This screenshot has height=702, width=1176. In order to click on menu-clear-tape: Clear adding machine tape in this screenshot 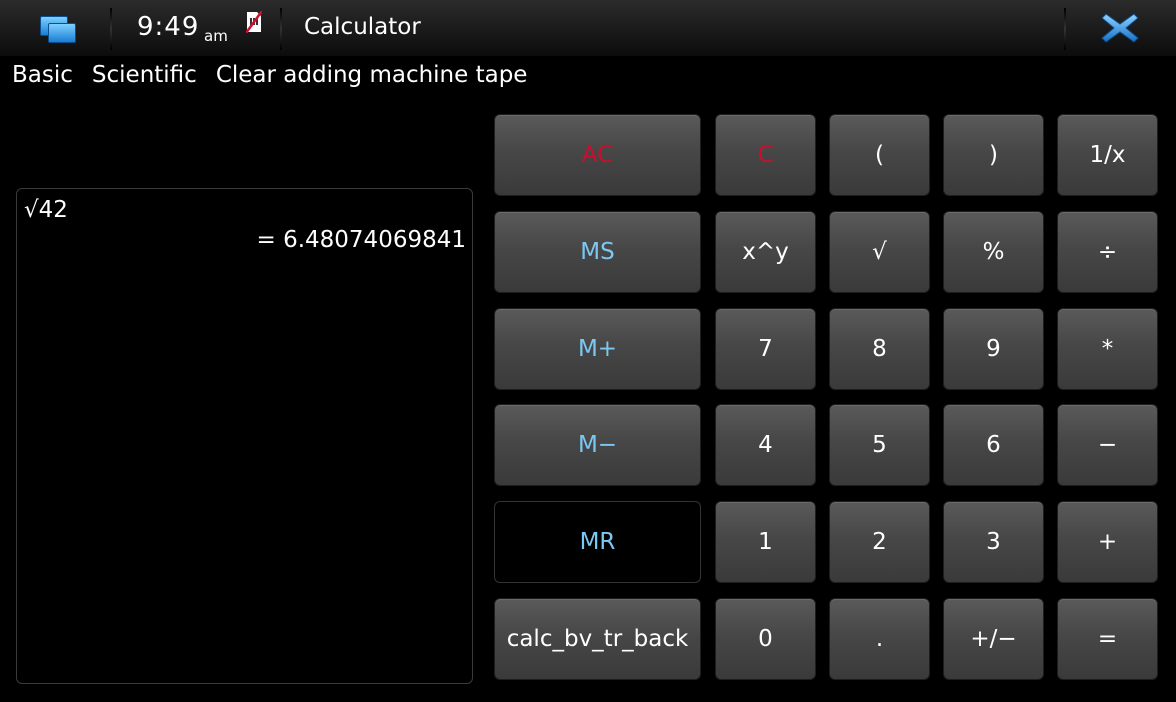, I will do `click(372, 76)`.